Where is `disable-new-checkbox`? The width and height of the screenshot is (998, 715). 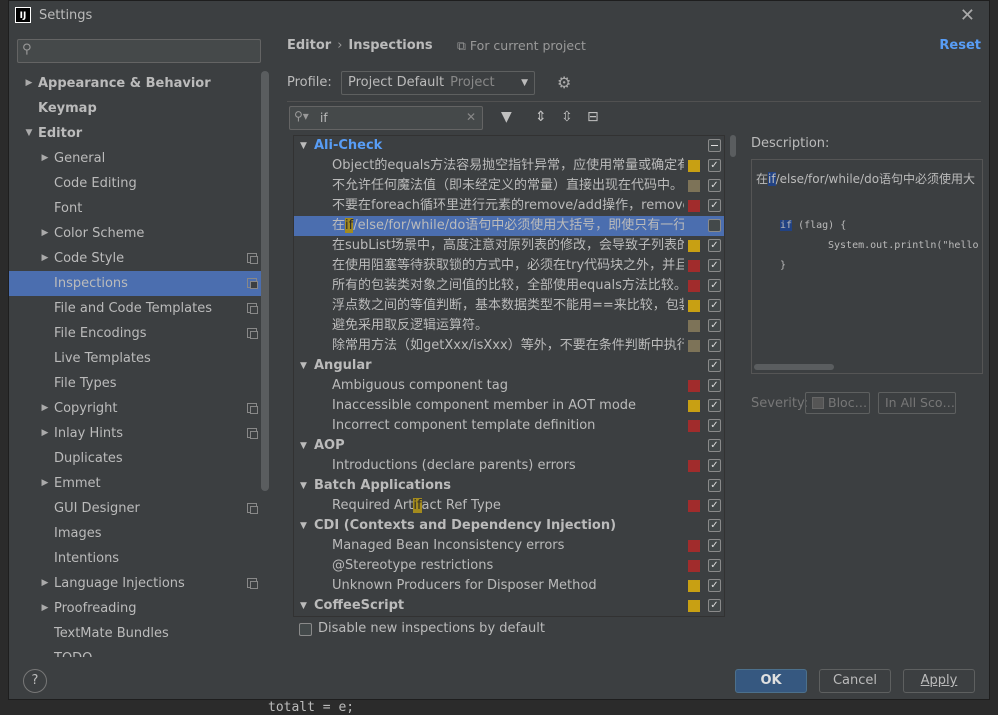 disable-new-checkbox is located at coordinates (305, 629).